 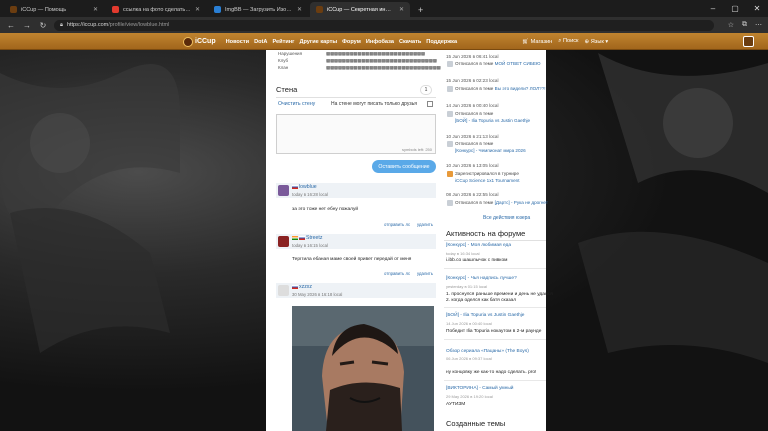 I want to click on post-author: xzzxz, so click(x=302, y=287).